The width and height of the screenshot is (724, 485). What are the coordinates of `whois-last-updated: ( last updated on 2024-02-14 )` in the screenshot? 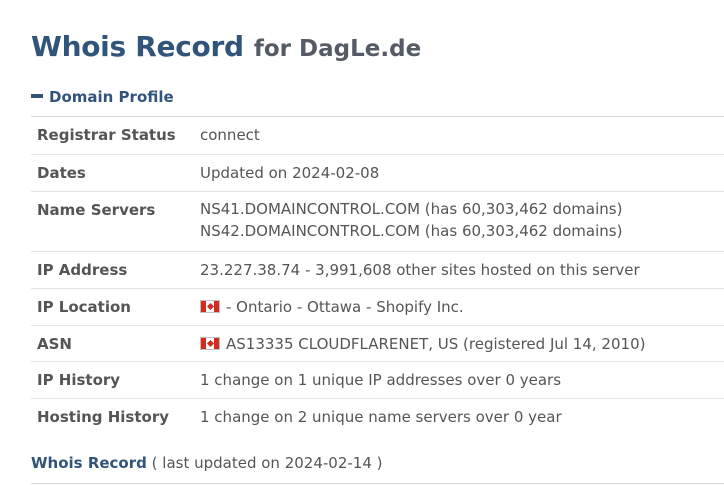 It's located at (267, 463).